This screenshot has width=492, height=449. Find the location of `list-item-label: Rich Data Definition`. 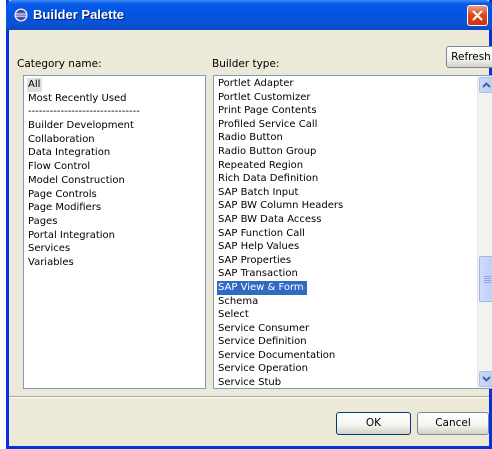

list-item-label: Rich Data Definition is located at coordinates (268, 179).